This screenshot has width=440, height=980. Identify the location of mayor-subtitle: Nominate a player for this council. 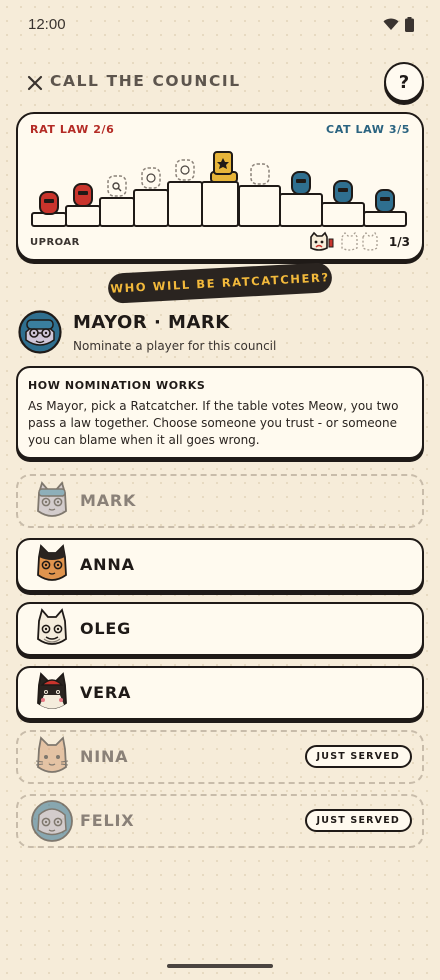
(175, 346).